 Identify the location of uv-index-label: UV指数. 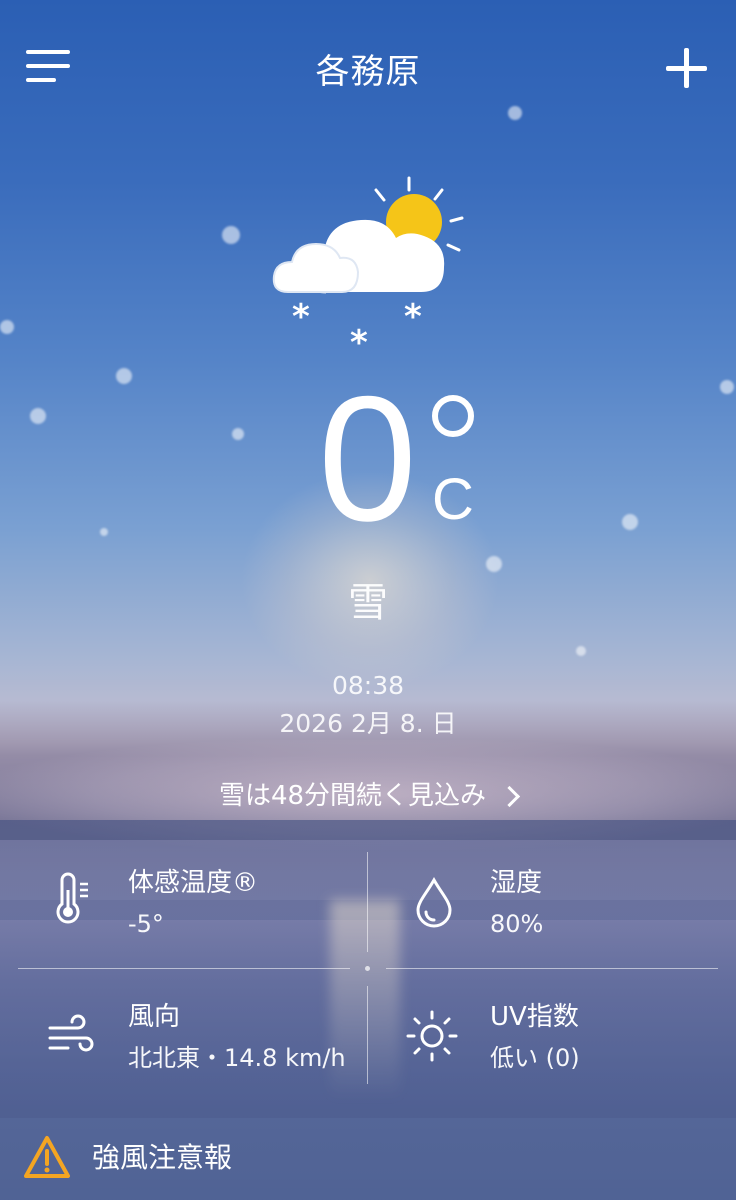
(534, 1017).